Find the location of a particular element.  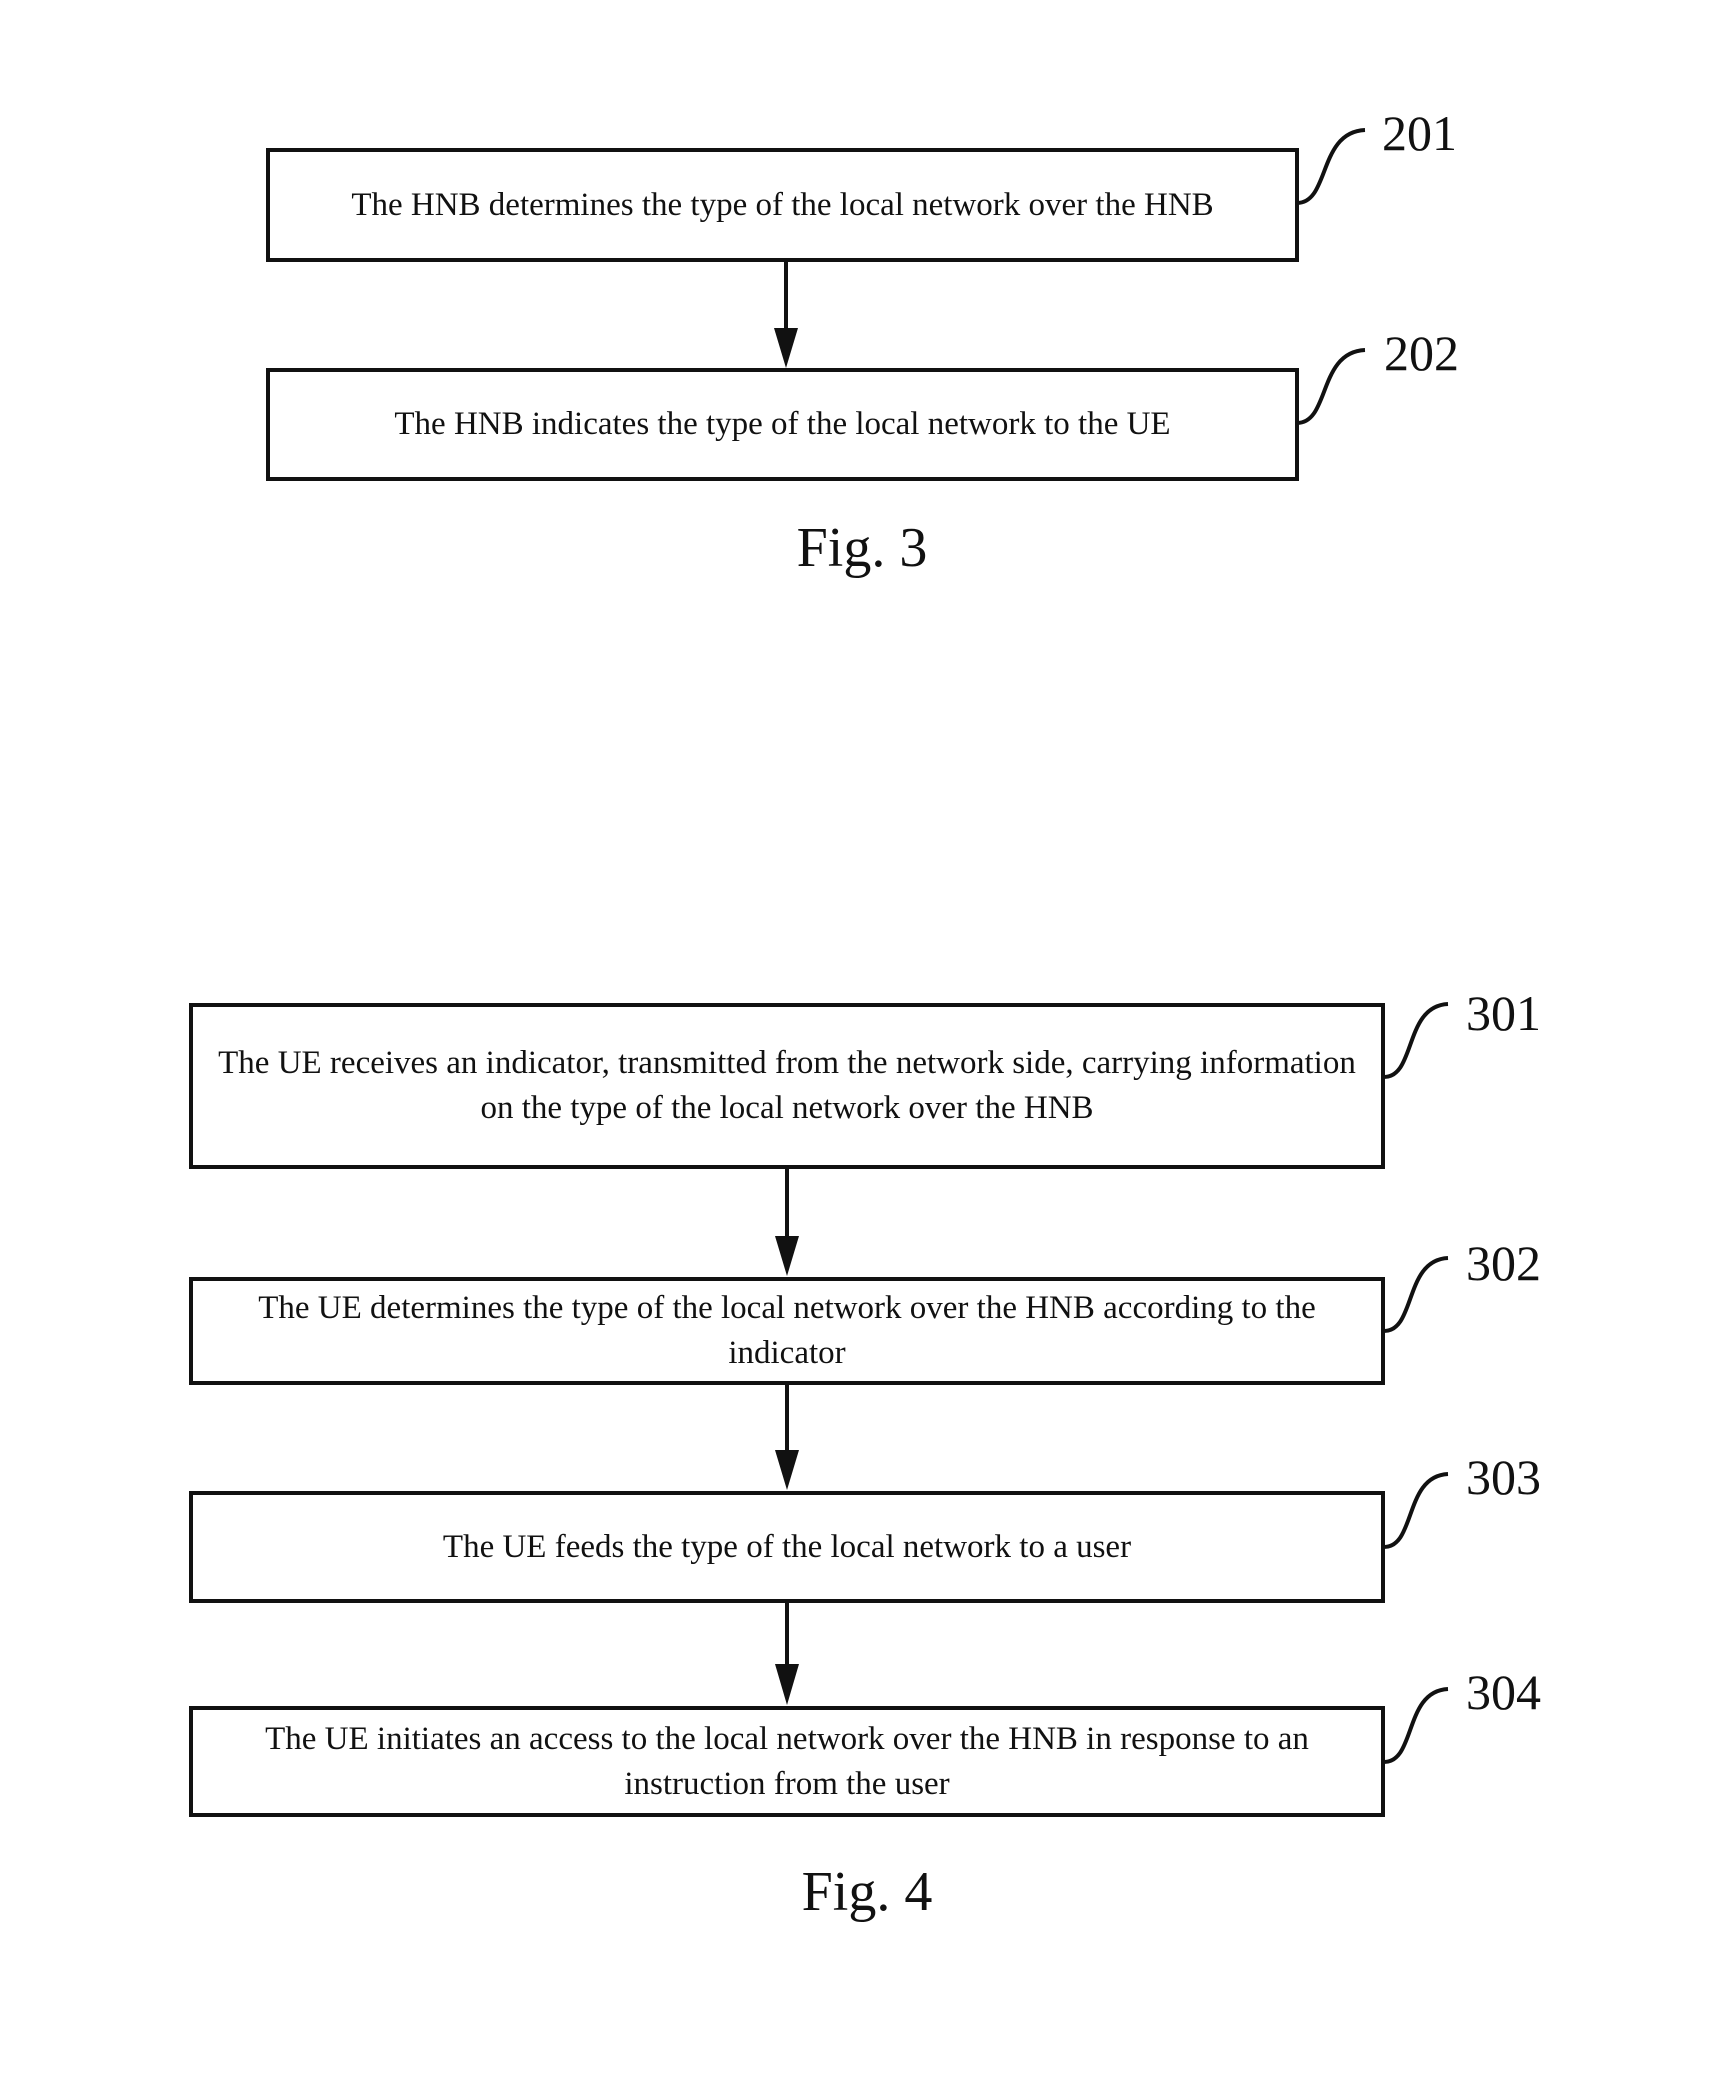

step-301-ref: 301 is located at coordinates (1503, 1013).